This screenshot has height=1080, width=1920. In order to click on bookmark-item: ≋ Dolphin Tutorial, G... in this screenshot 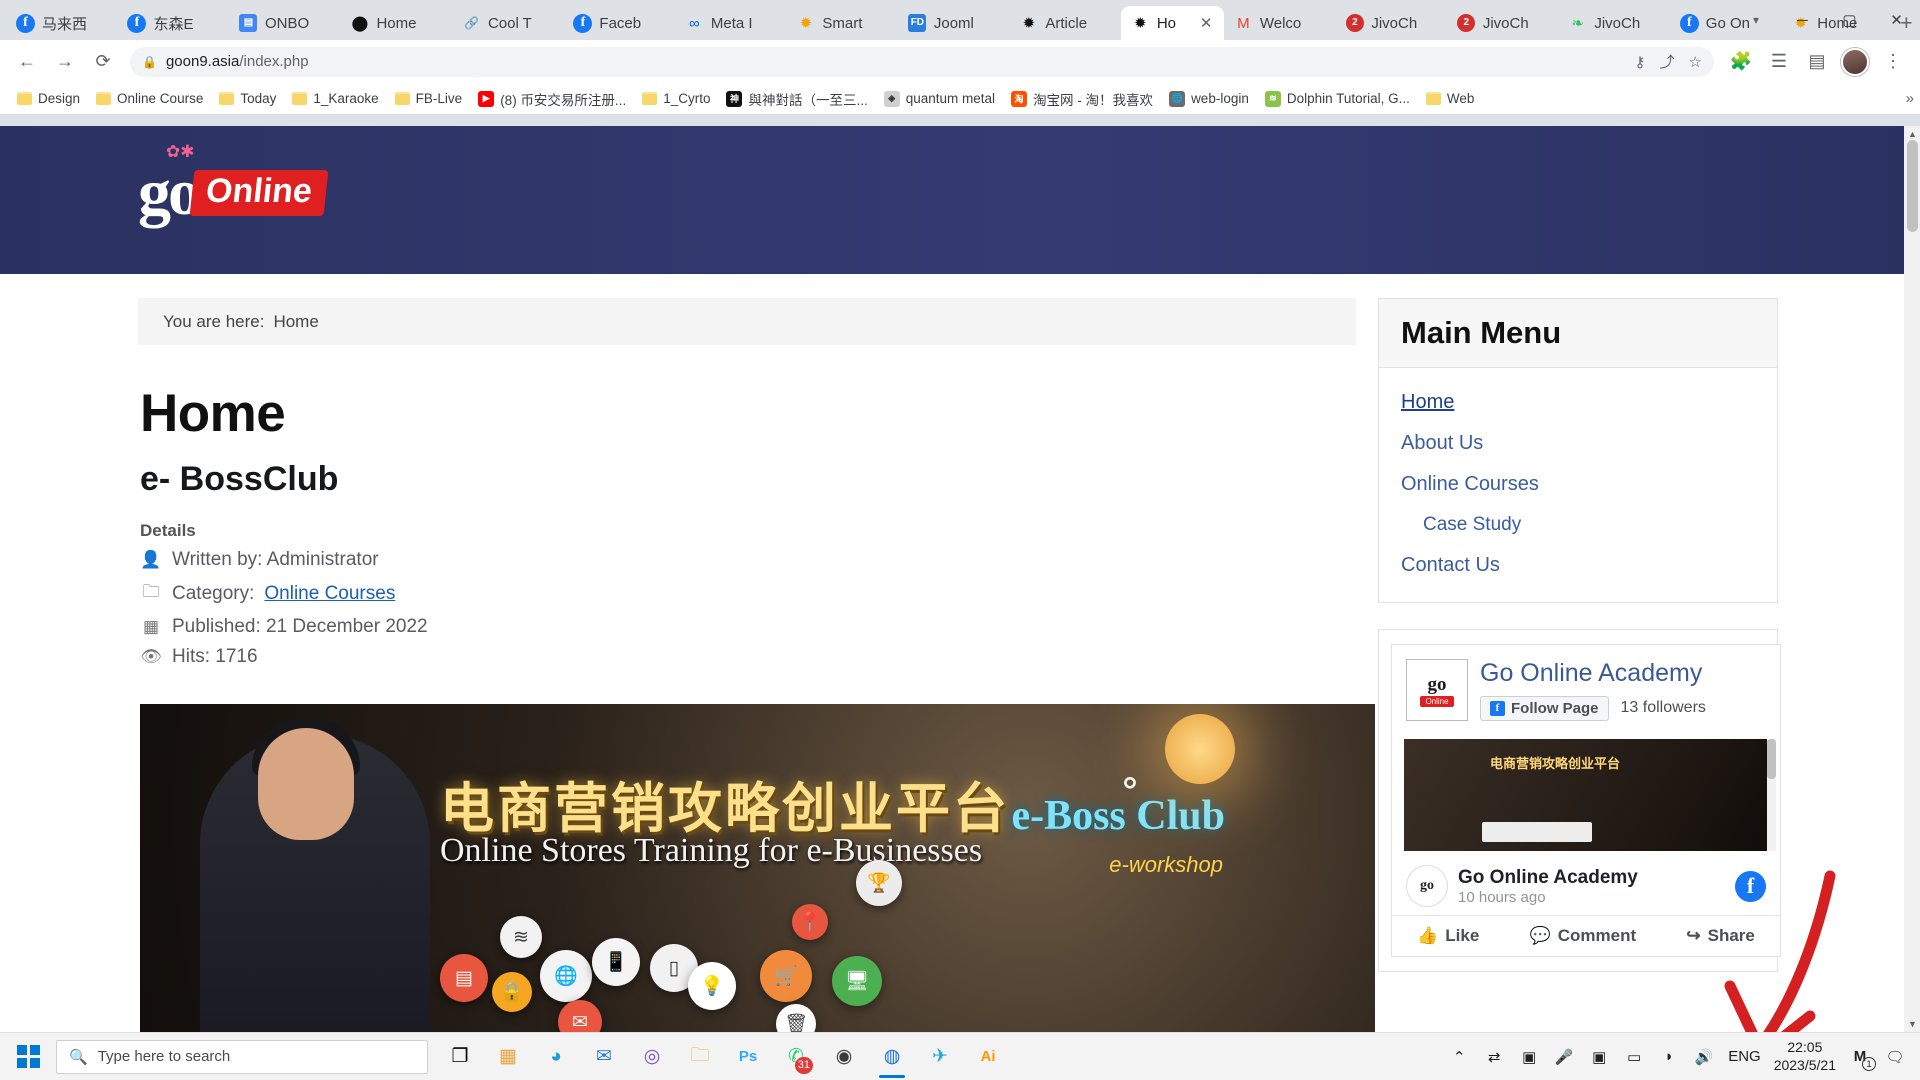, I will do `click(1337, 99)`.